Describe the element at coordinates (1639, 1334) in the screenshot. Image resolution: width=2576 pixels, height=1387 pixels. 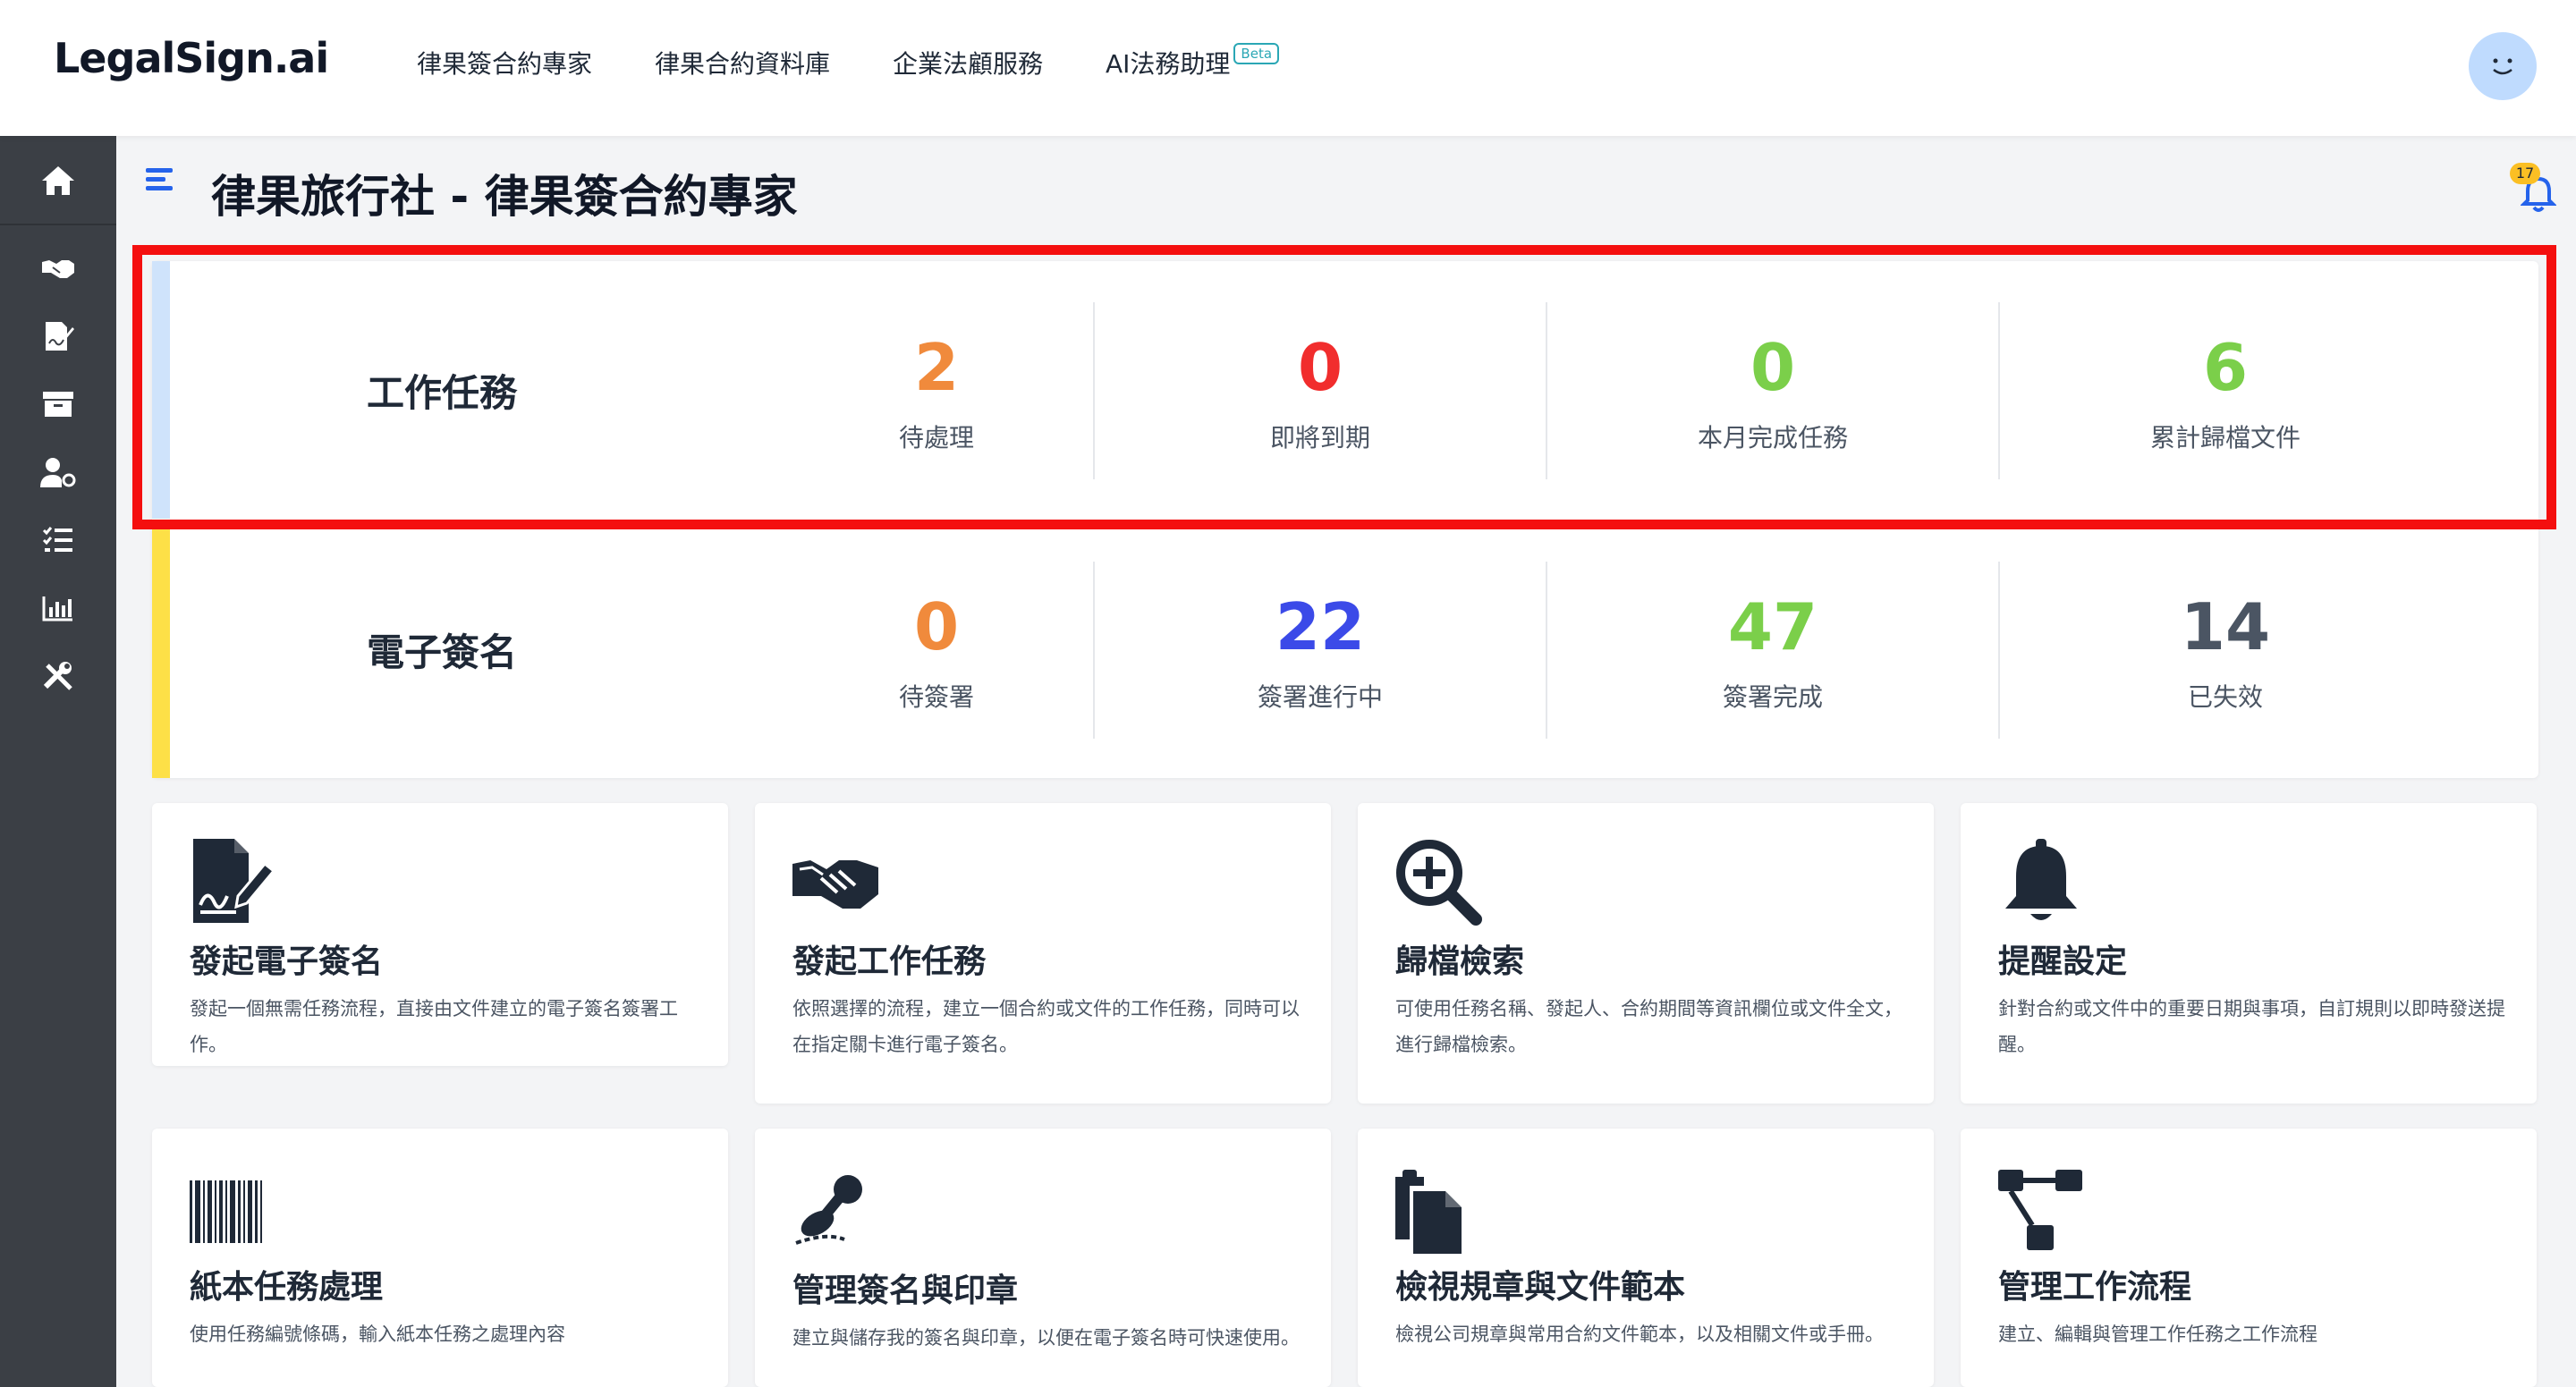
I see `card-description: 檢視公司規章與常用合約文件範本，以及相關文件或手冊。` at that location.